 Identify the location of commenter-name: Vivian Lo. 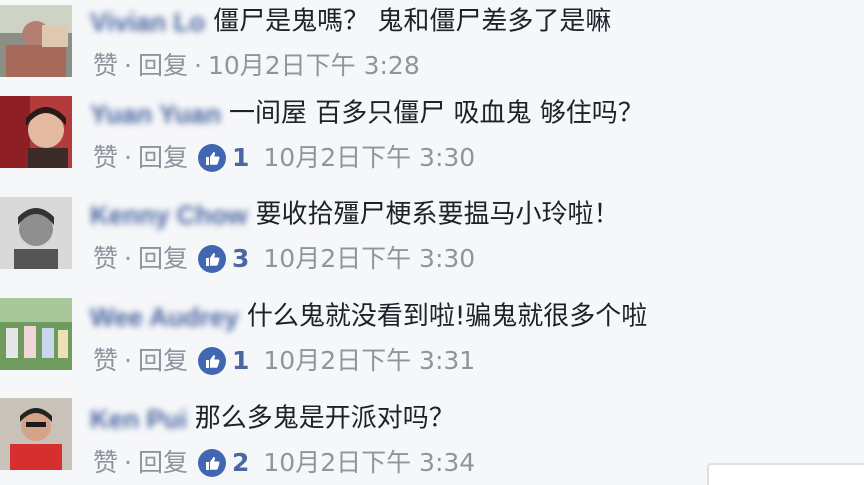
(147, 22).